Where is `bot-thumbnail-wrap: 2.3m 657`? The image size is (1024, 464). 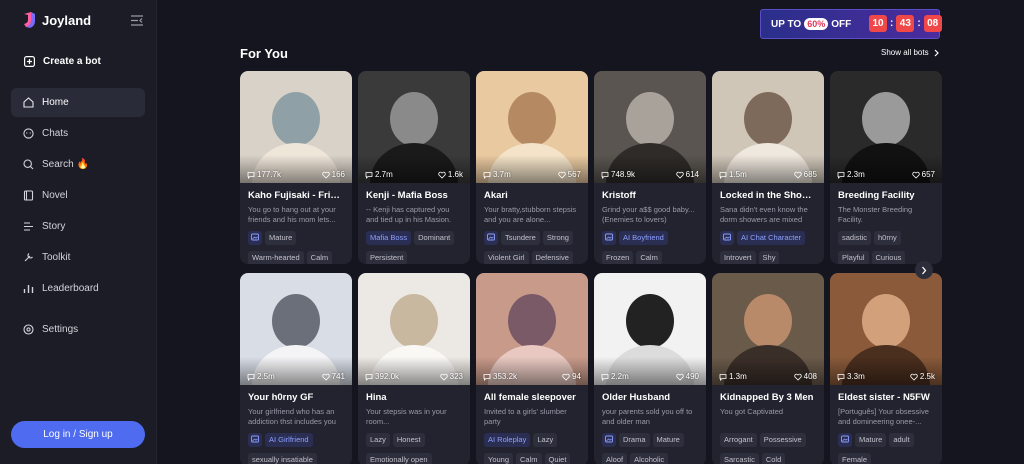 bot-thumbnail-wrap: 2.3m 657 is located at coordinates (886, 127).